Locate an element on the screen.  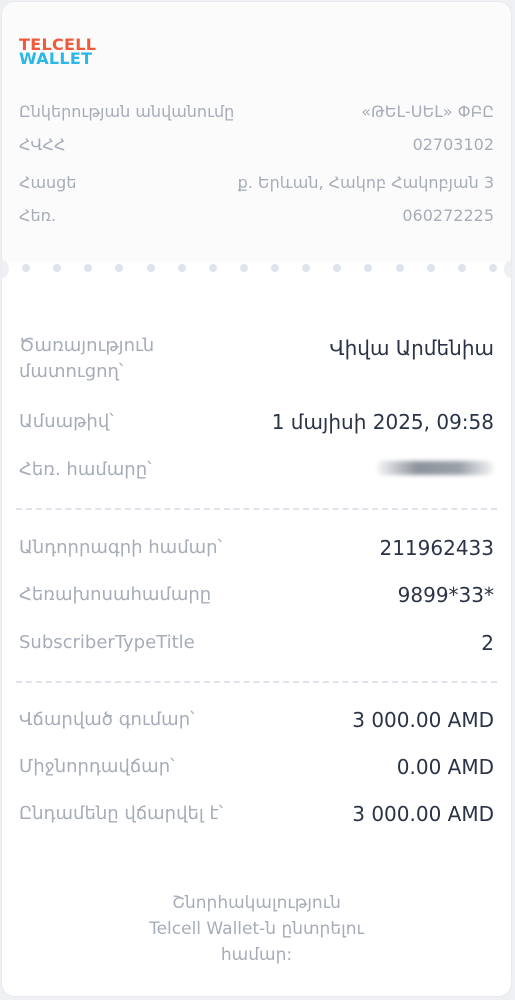
thank-you-line-2: Telcell Wallet-ն ընտրելու is located at coordinates (256, 929).